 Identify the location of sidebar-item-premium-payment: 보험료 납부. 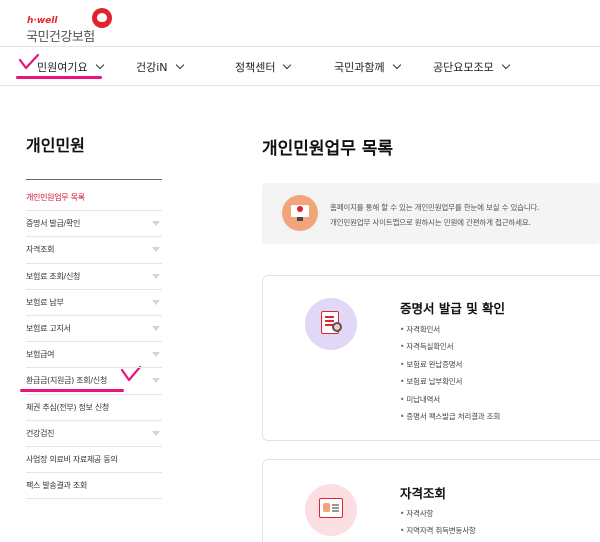
(94, 303).